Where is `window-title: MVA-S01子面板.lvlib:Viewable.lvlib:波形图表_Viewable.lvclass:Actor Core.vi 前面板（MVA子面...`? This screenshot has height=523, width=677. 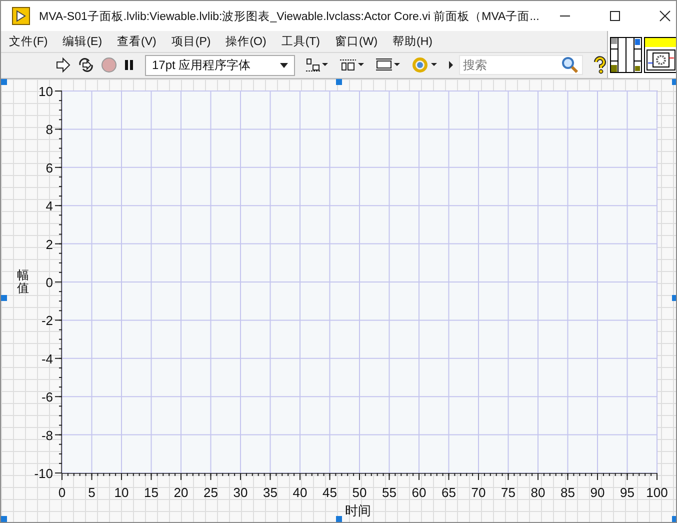
window-title: MVA-S01子面板.lvlib:Viewable.lvlib:波形图表_Viewable.lvclass:Actor Core.vi 前面板（MVA子面... is located at coordinates (289, 17).